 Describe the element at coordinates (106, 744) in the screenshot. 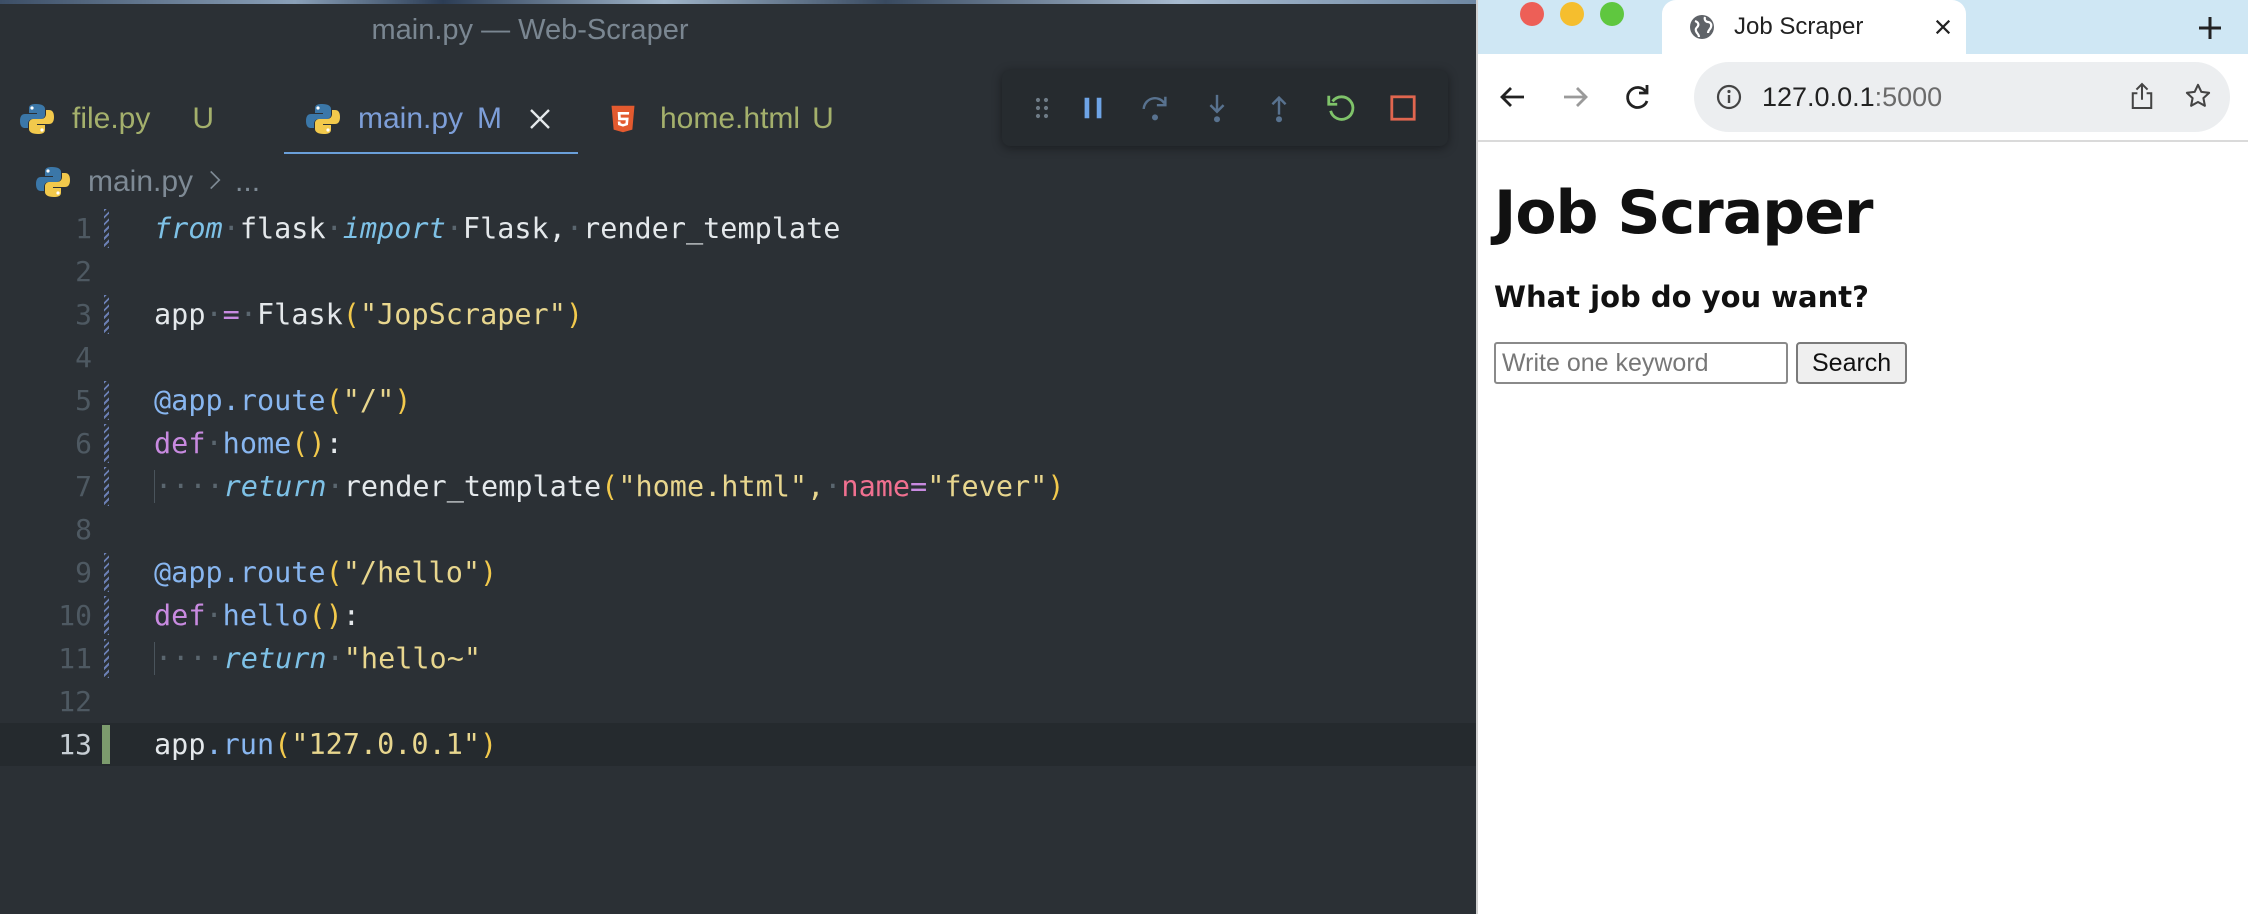

I see `git-gutter-modified` at that location.